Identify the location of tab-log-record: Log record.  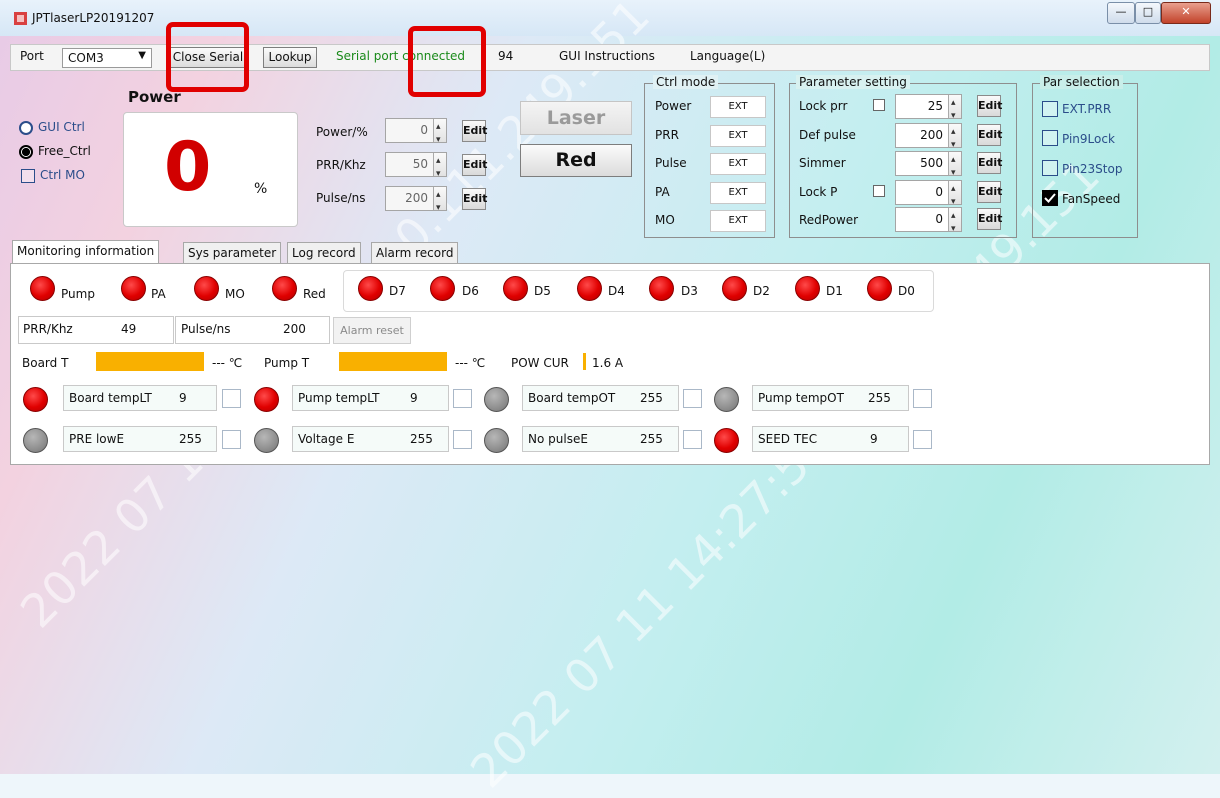
(324, 253).